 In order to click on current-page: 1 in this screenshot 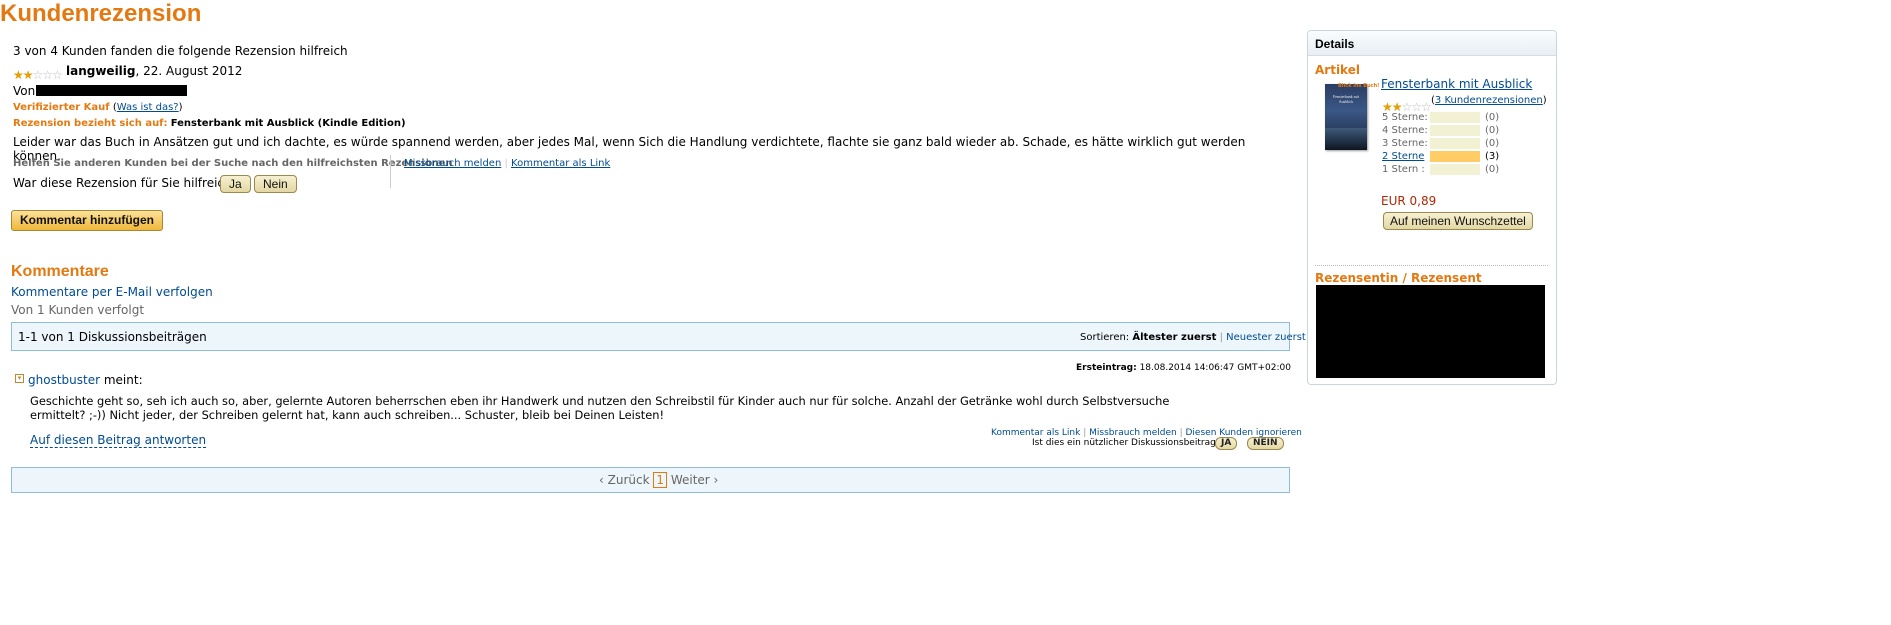, I will do `click(660, 480)`.